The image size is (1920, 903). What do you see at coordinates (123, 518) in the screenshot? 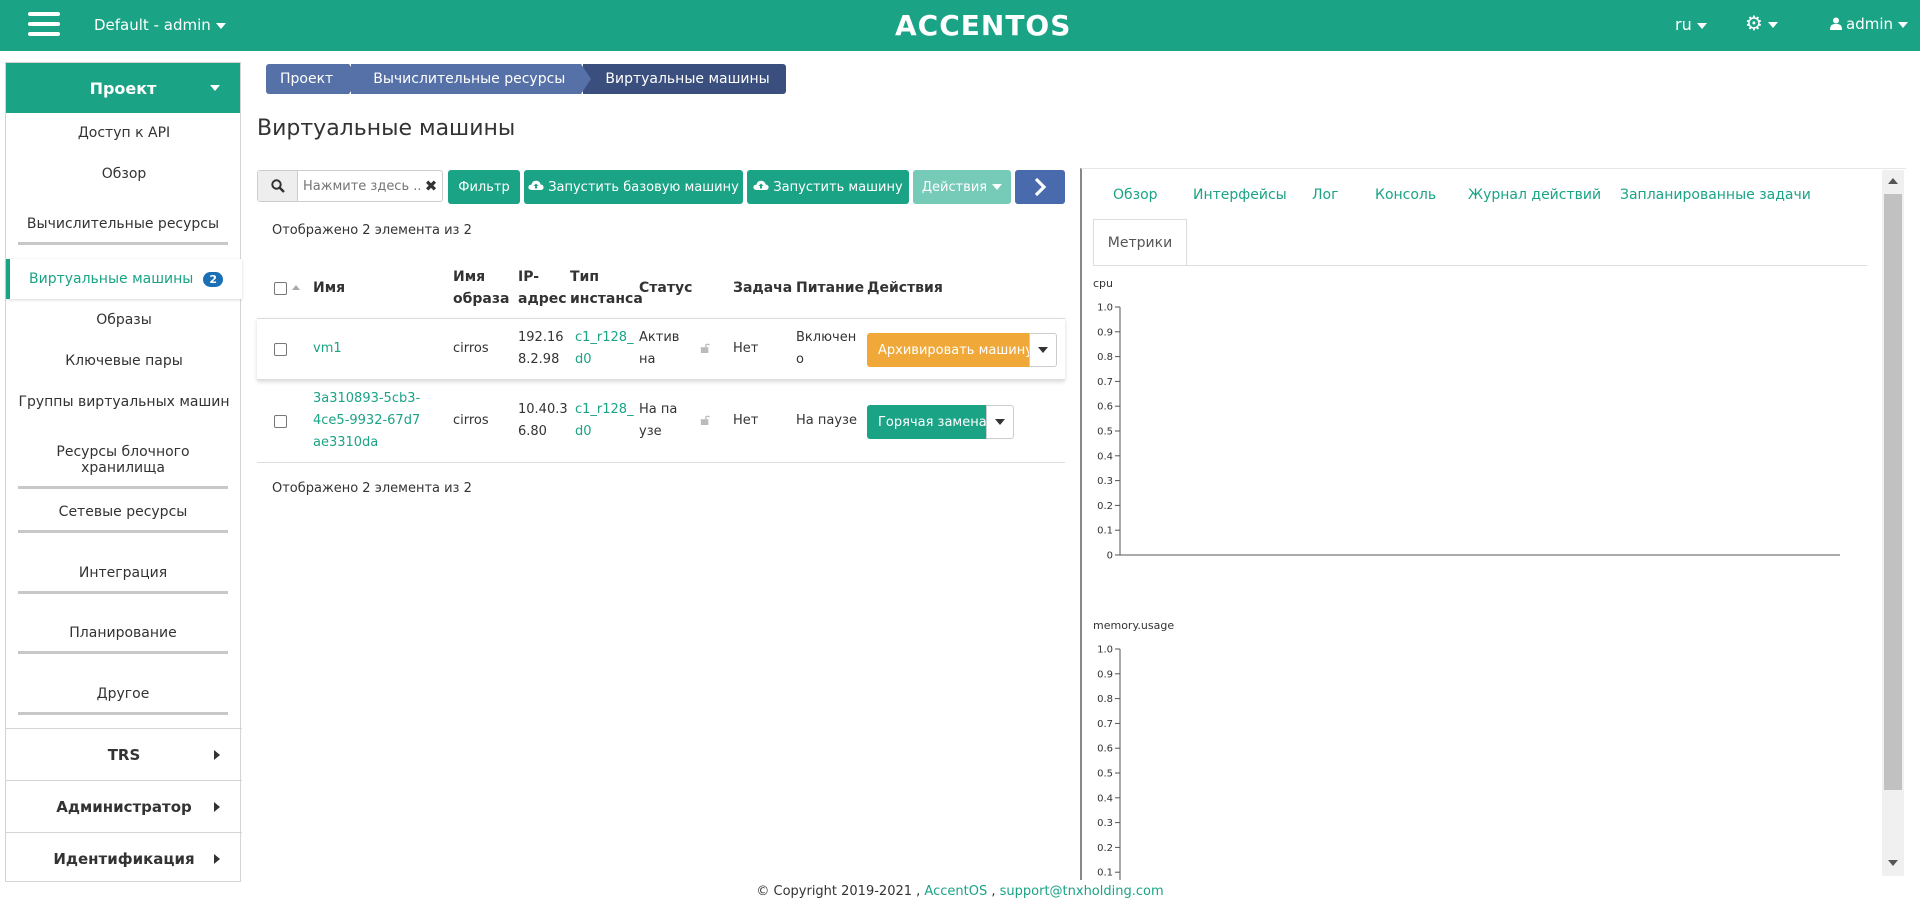
I see `sidebar-group-network: Сетевые ресурсы` at bounding box center [123, 518].